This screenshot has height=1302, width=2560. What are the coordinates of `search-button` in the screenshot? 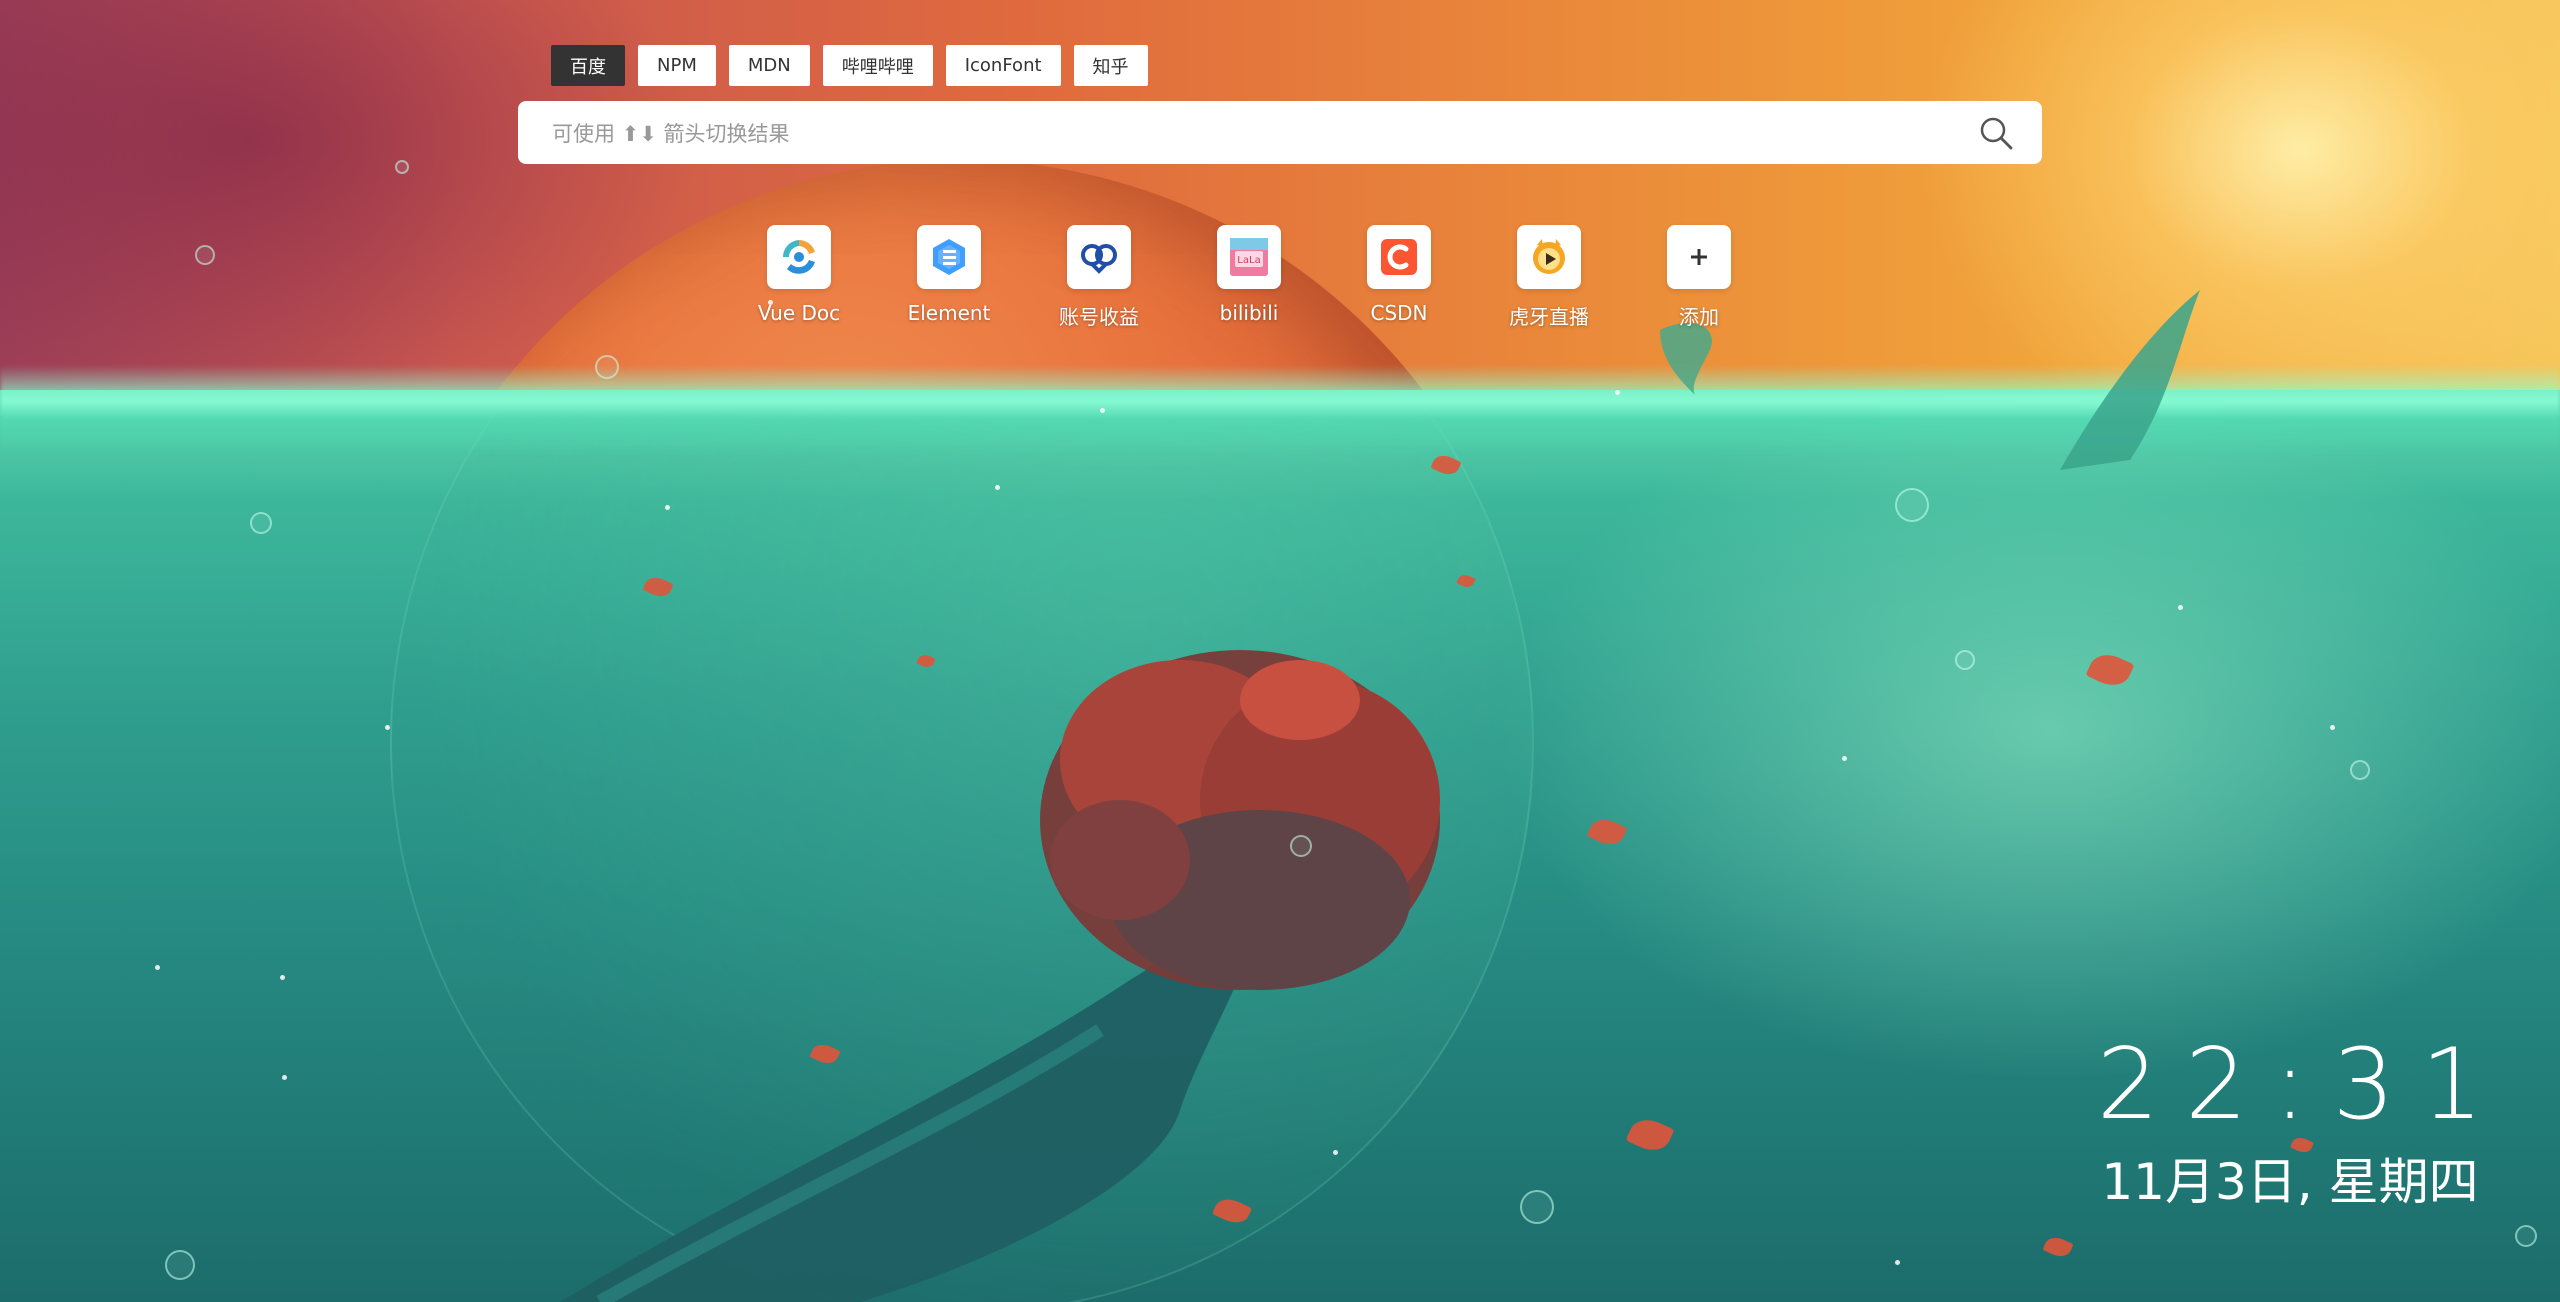 It's located at (1996, 133).